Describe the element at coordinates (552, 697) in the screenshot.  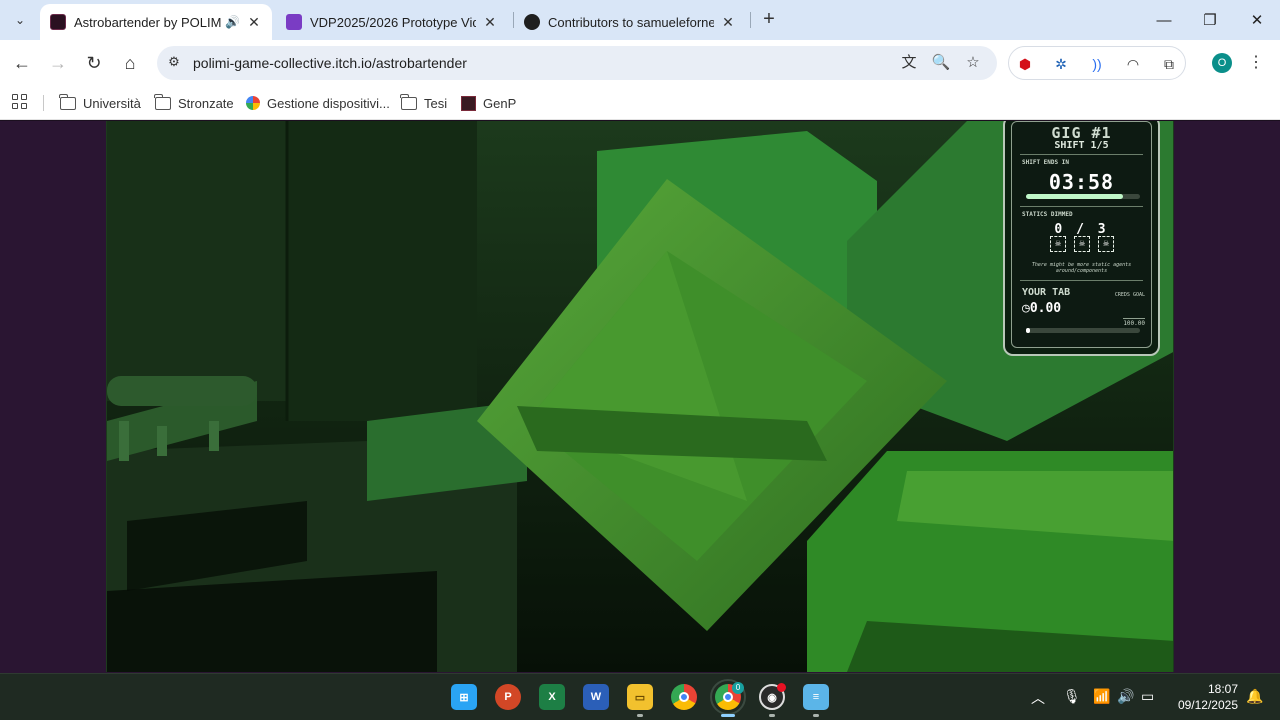
I see `excel-icon: X` at that location.